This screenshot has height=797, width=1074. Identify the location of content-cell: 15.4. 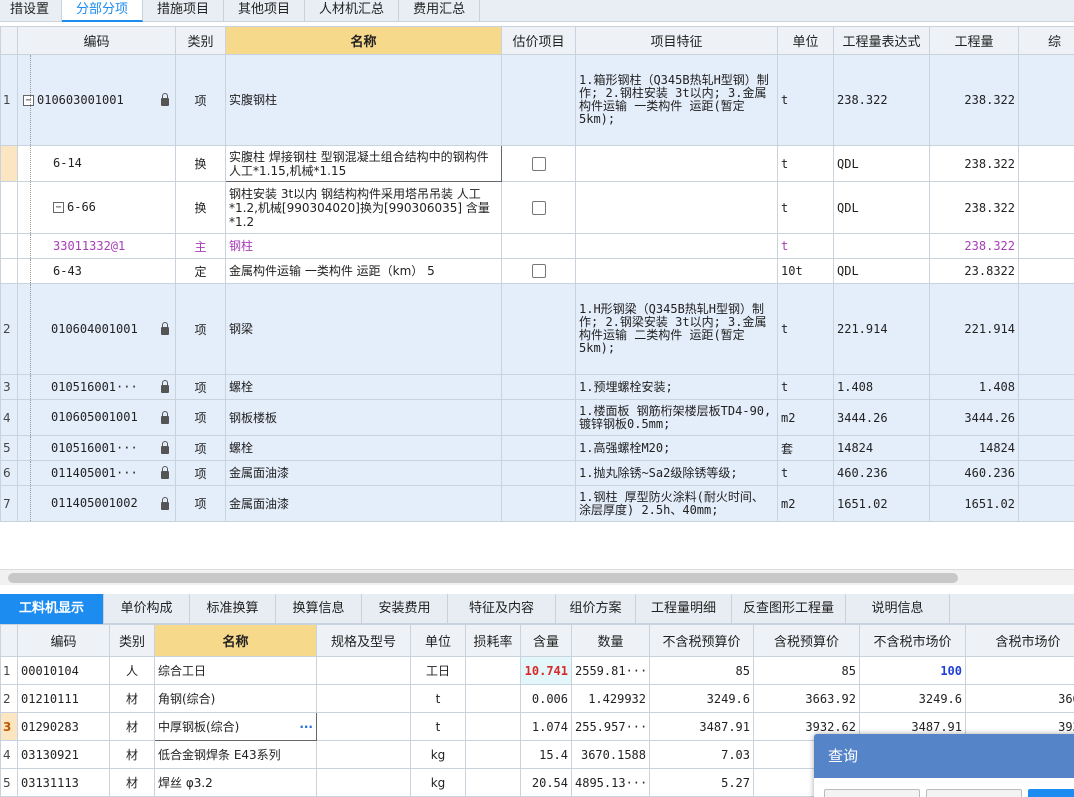
(546, 754).